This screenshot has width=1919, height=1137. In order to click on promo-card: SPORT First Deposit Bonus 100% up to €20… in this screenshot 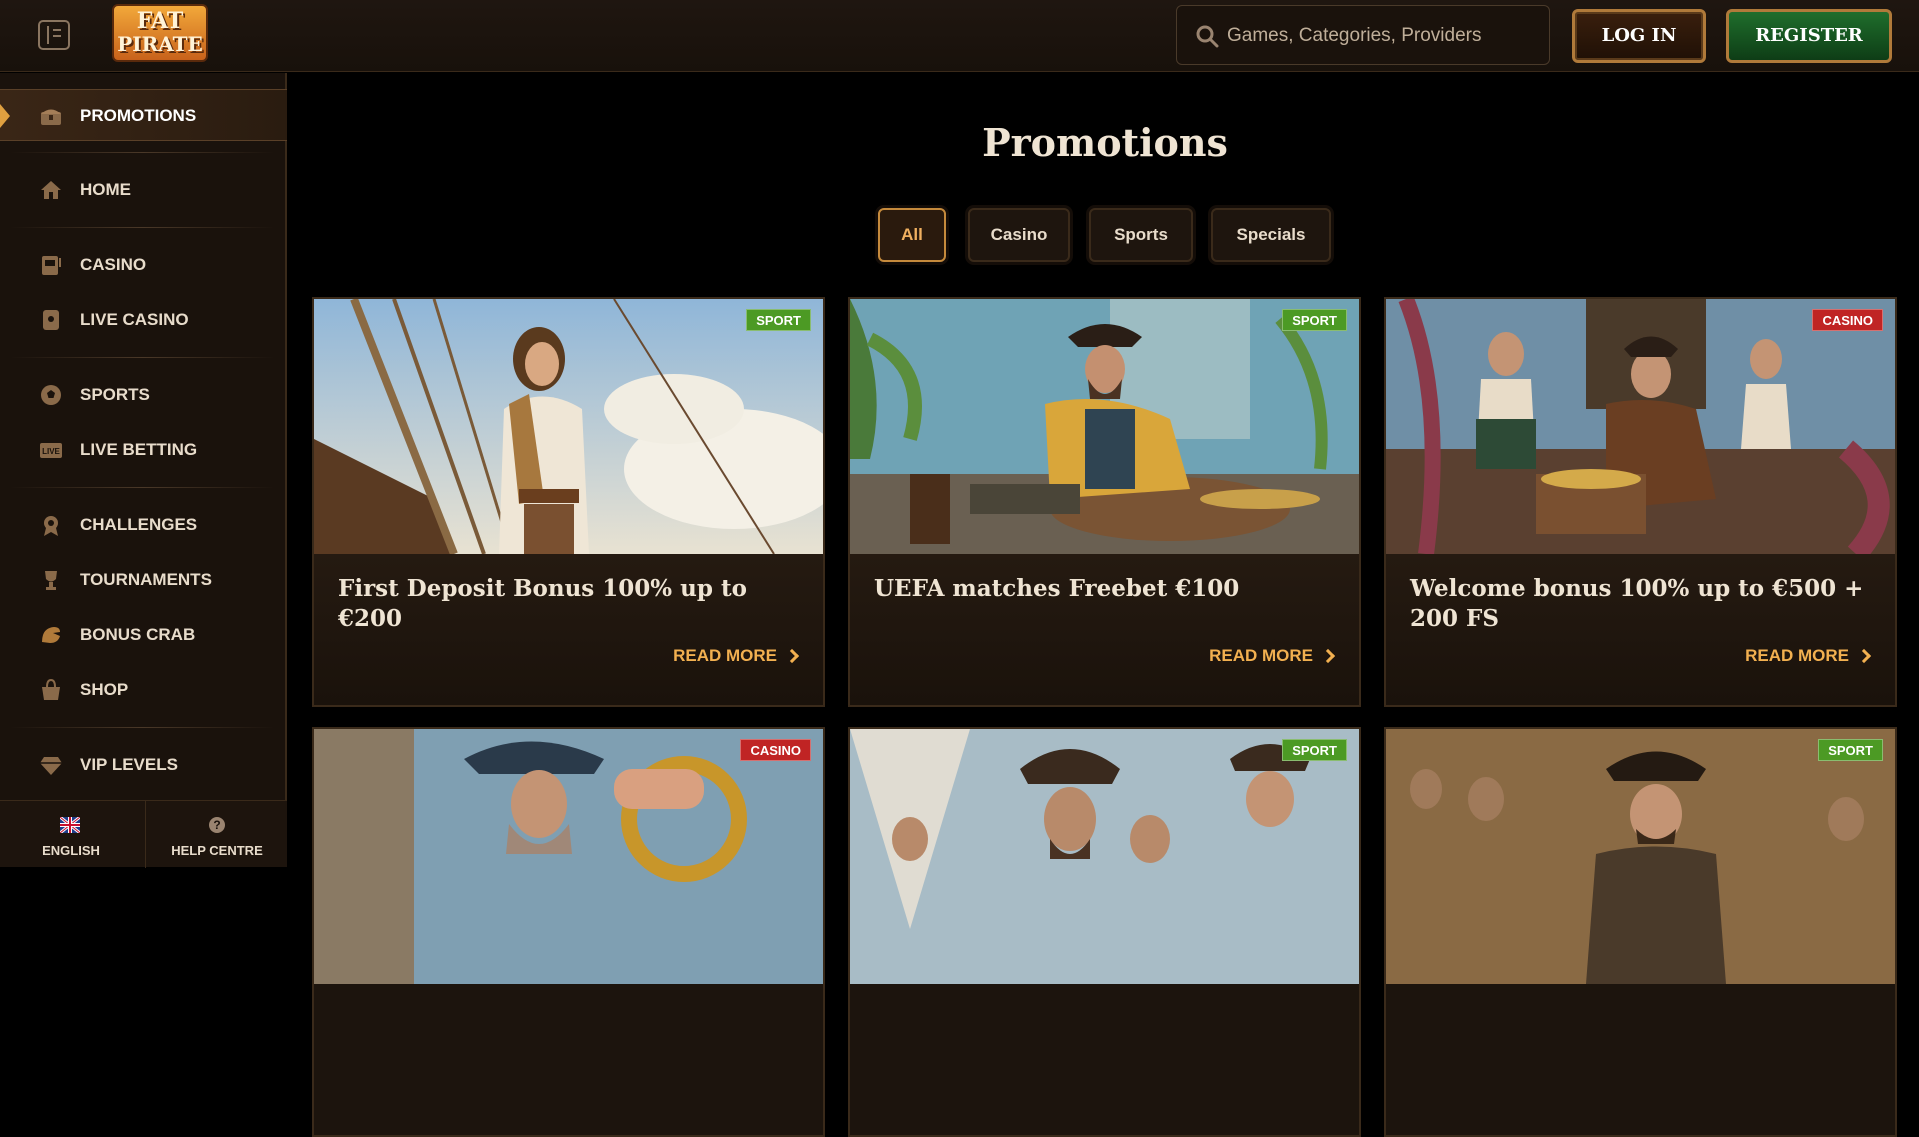, I will do `click(568, 502)`.